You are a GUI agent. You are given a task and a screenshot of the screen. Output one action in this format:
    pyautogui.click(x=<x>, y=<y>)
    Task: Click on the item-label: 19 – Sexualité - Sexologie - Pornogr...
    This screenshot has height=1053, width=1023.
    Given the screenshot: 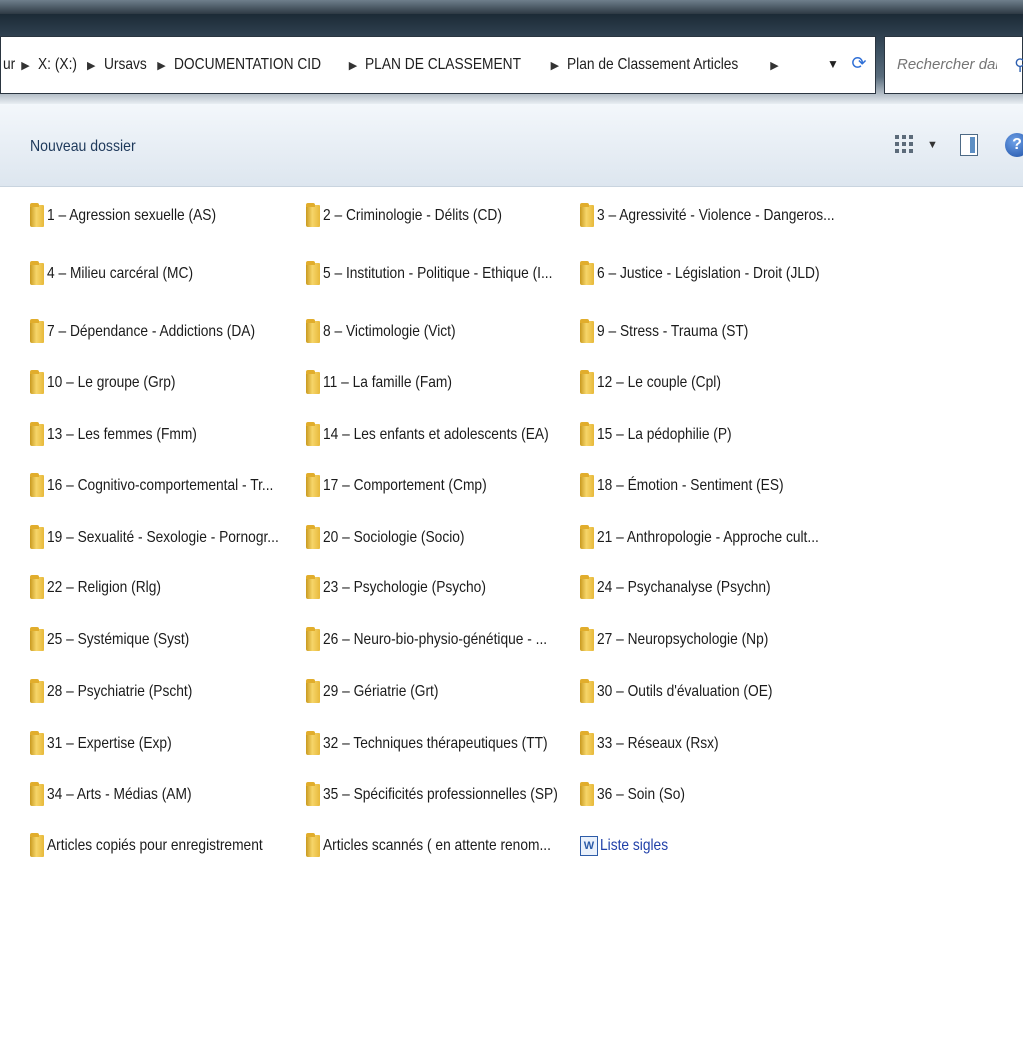 What is the action you would take?
    pyautogui.click(x=163, y=537)
    